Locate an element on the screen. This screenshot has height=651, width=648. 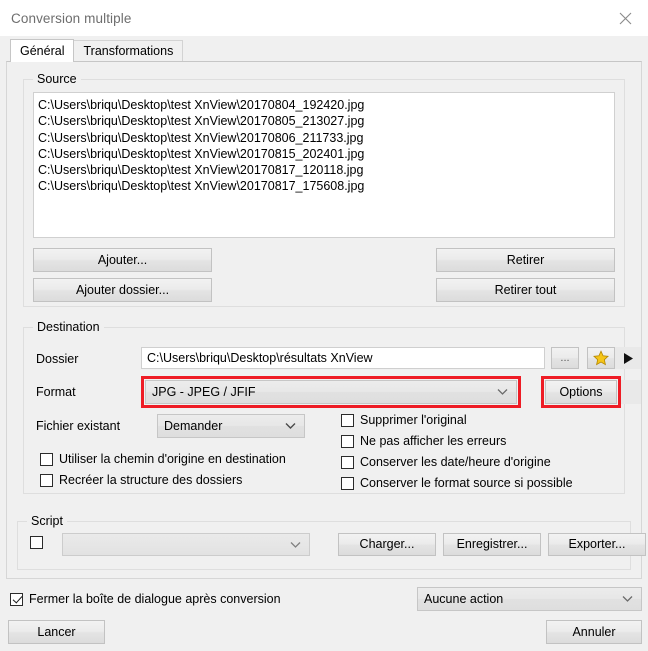
existing-file-value: Demander is located at coordinates (193, 426).